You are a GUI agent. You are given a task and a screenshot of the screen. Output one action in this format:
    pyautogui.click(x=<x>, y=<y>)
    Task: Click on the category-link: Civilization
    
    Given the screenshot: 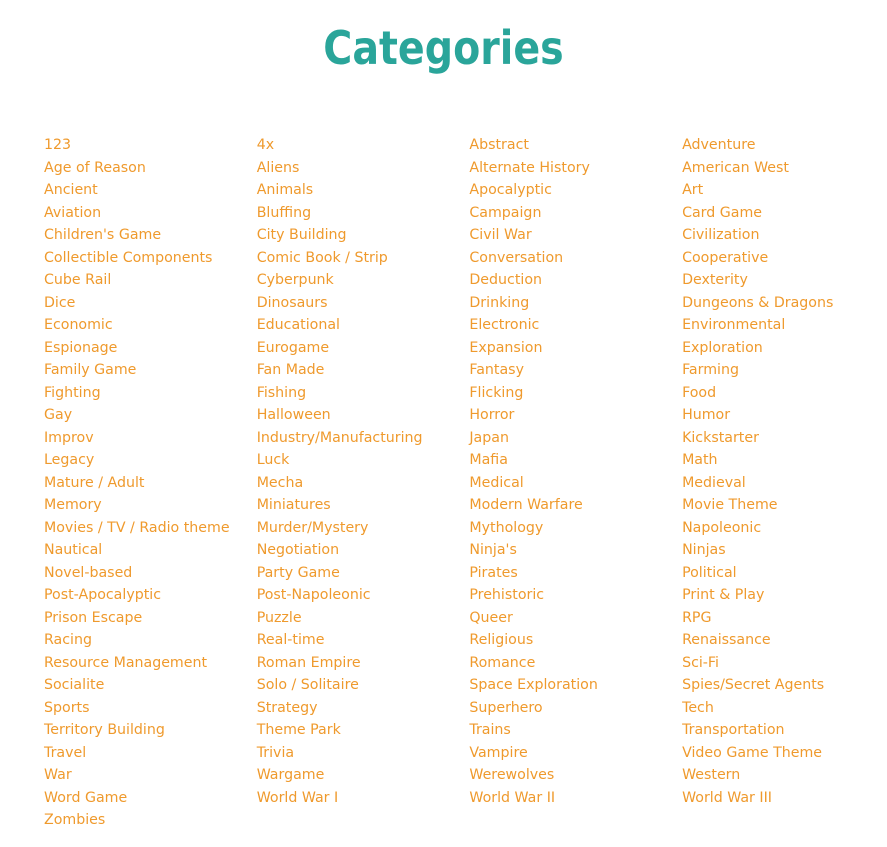 What is the action you would take?
    pyautogui.click(x=784, y=235)
    